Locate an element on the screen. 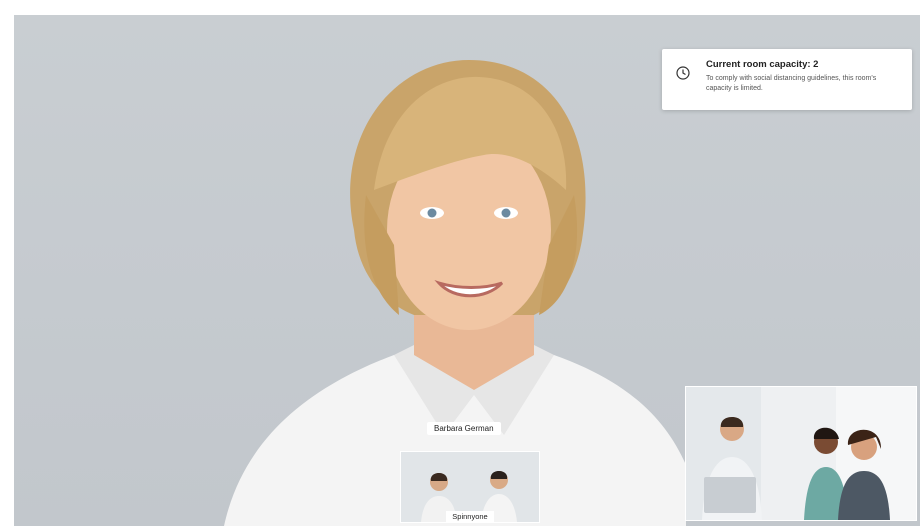 The image size is (922, 528). speaker-name-tag: Barbara German is located at coordinates (464, 428).